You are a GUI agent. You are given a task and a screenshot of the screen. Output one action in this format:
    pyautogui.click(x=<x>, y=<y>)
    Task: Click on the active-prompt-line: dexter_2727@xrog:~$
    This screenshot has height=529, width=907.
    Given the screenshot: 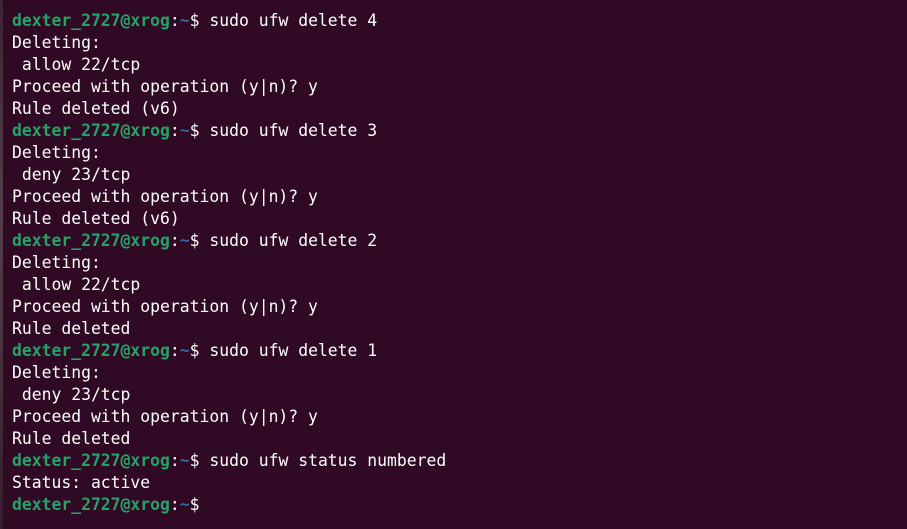 What is the action you would take?
    pyautogui.click(x=459, y=505)
    